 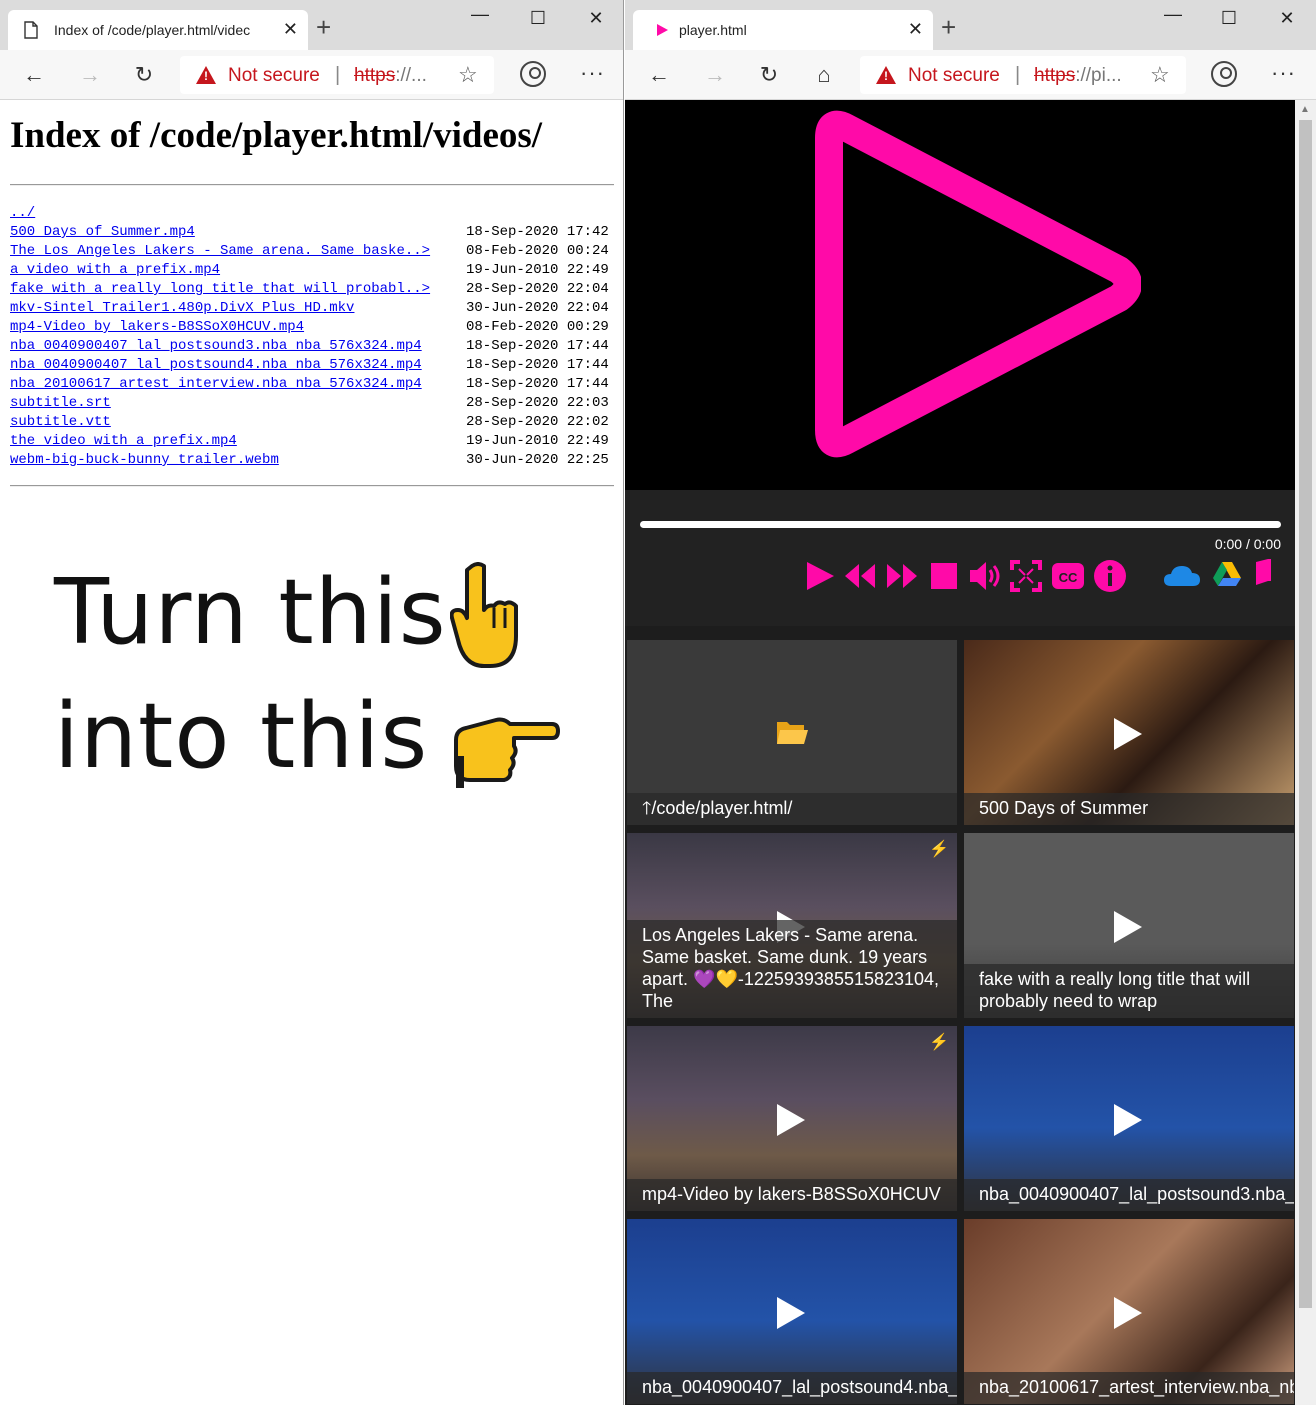 What do you see at coordinates (1305, 714) in the screenshot?
I see `scroll-thumb` at bounding box center [1305, 714].